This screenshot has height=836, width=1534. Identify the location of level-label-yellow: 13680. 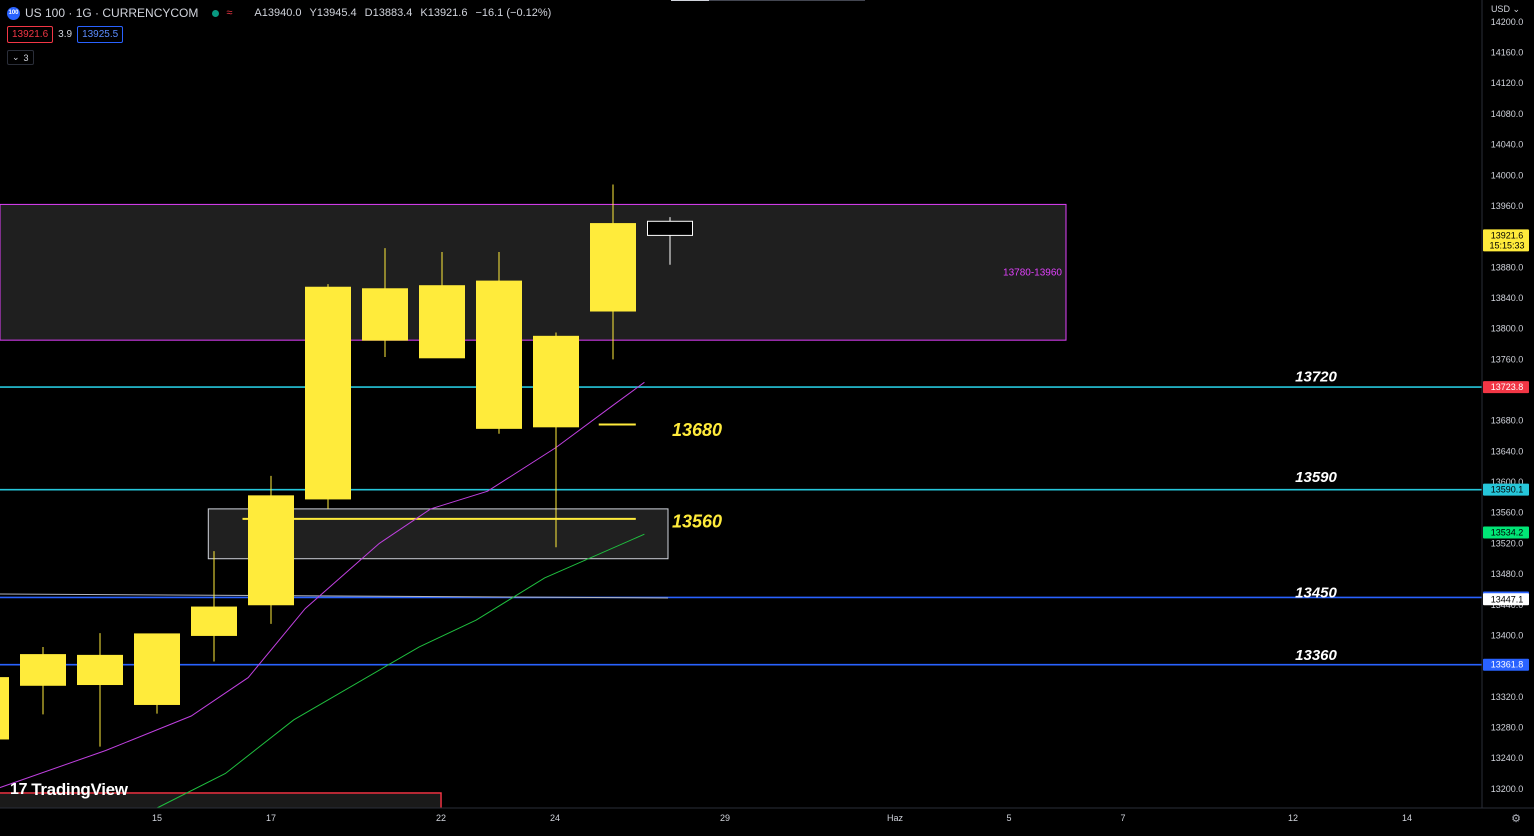
(697, 430).